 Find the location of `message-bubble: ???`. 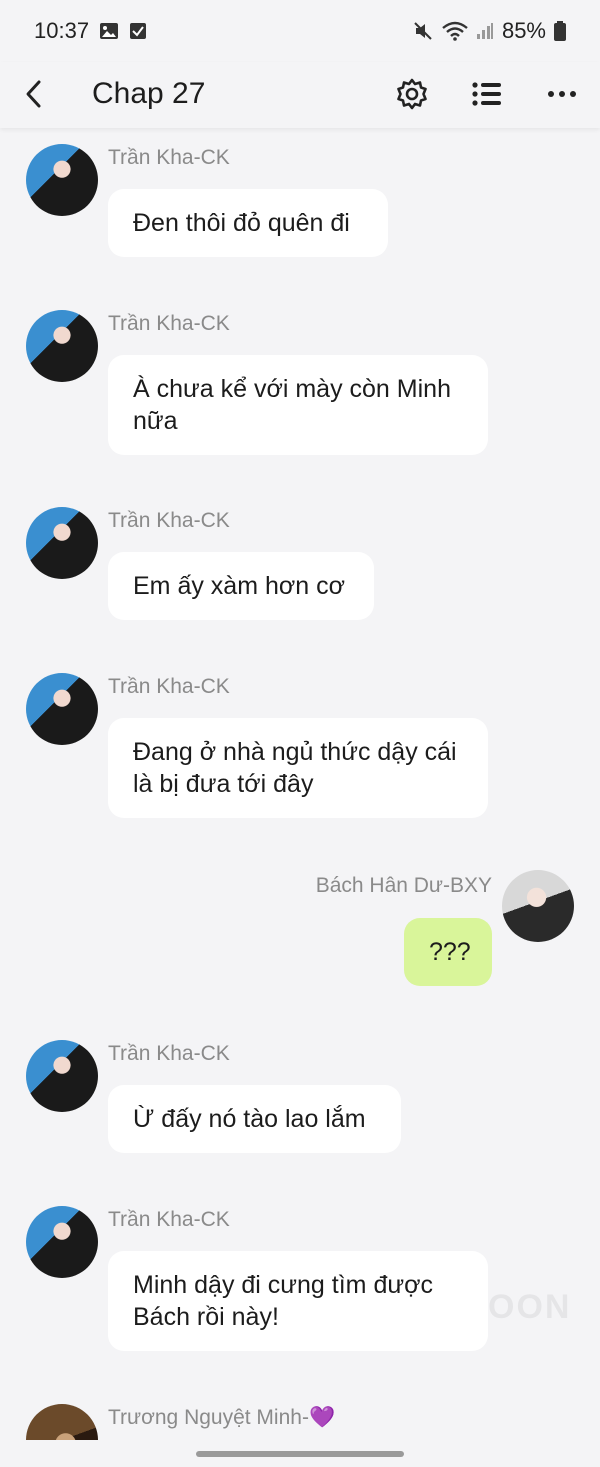

message-bubble: ??? is located at coordinates (448, 952).